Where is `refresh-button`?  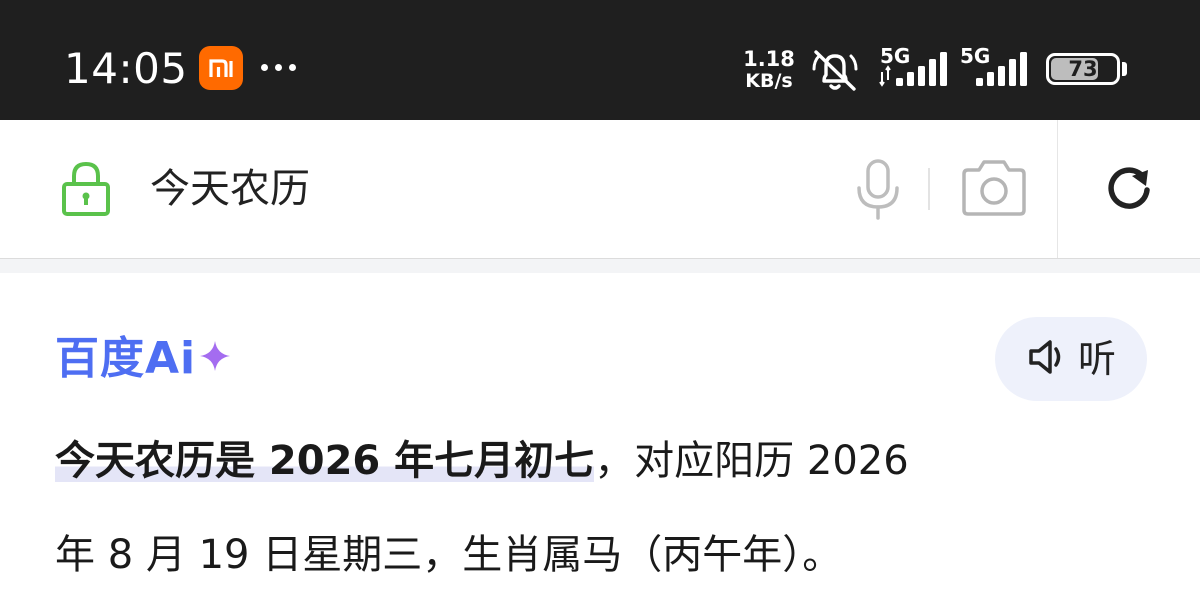
refresh-button is located at coordinates (1128, 189).